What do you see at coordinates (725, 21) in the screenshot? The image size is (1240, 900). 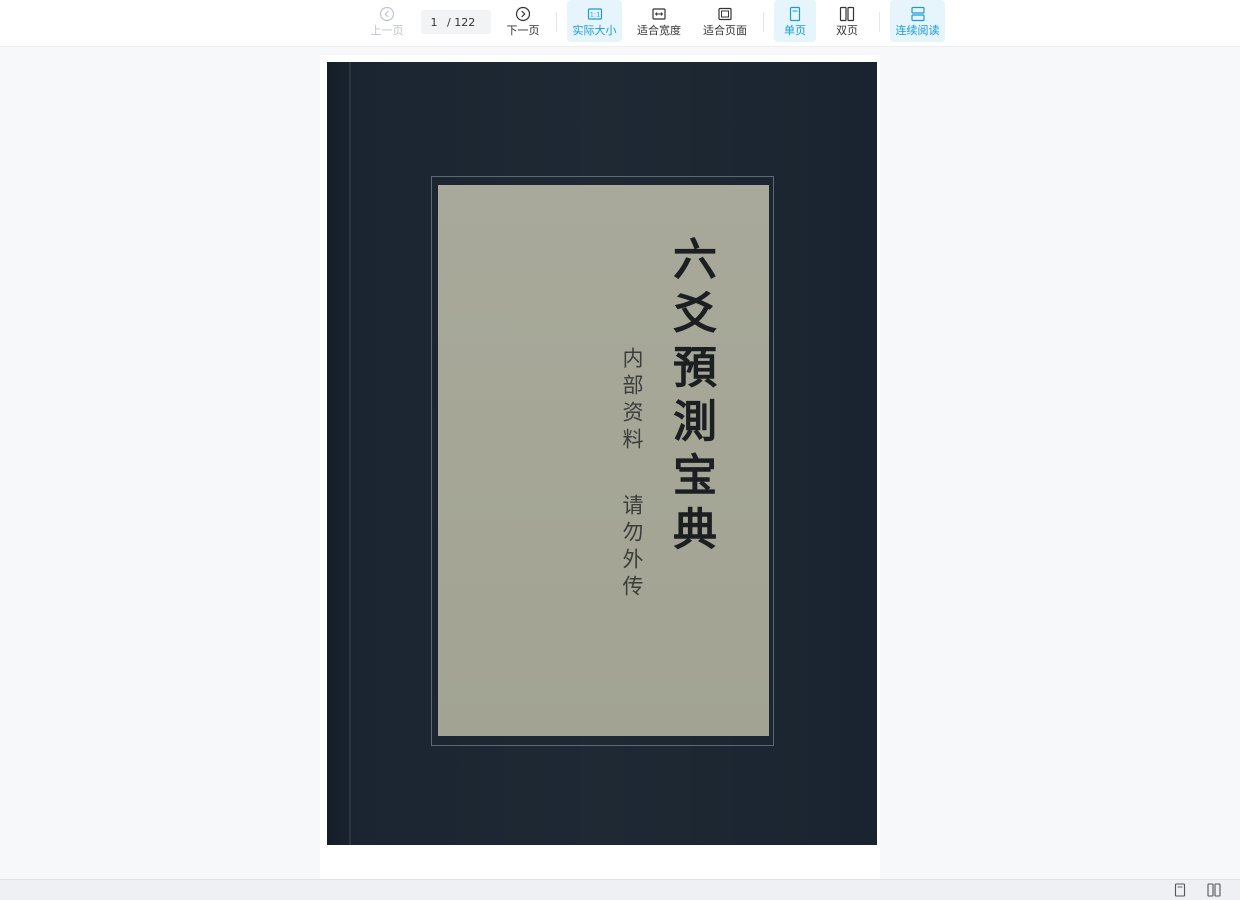 I see `fit-page-button: 适合页面` at bounding box center [725, 21].